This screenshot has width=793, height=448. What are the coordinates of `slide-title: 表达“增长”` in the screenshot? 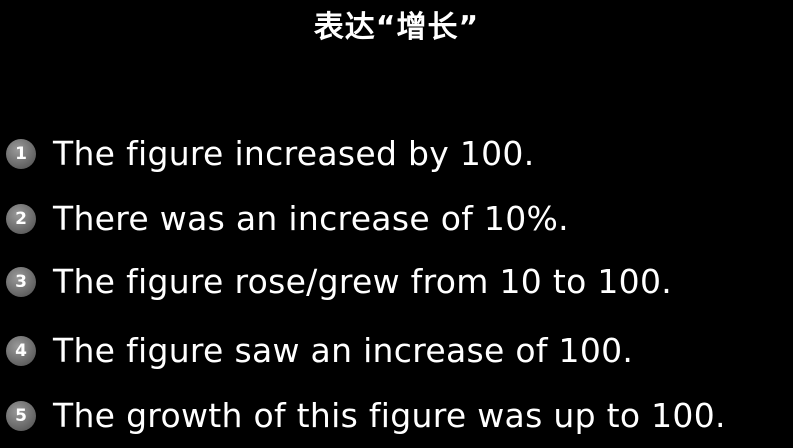 It's located at (396, 27).